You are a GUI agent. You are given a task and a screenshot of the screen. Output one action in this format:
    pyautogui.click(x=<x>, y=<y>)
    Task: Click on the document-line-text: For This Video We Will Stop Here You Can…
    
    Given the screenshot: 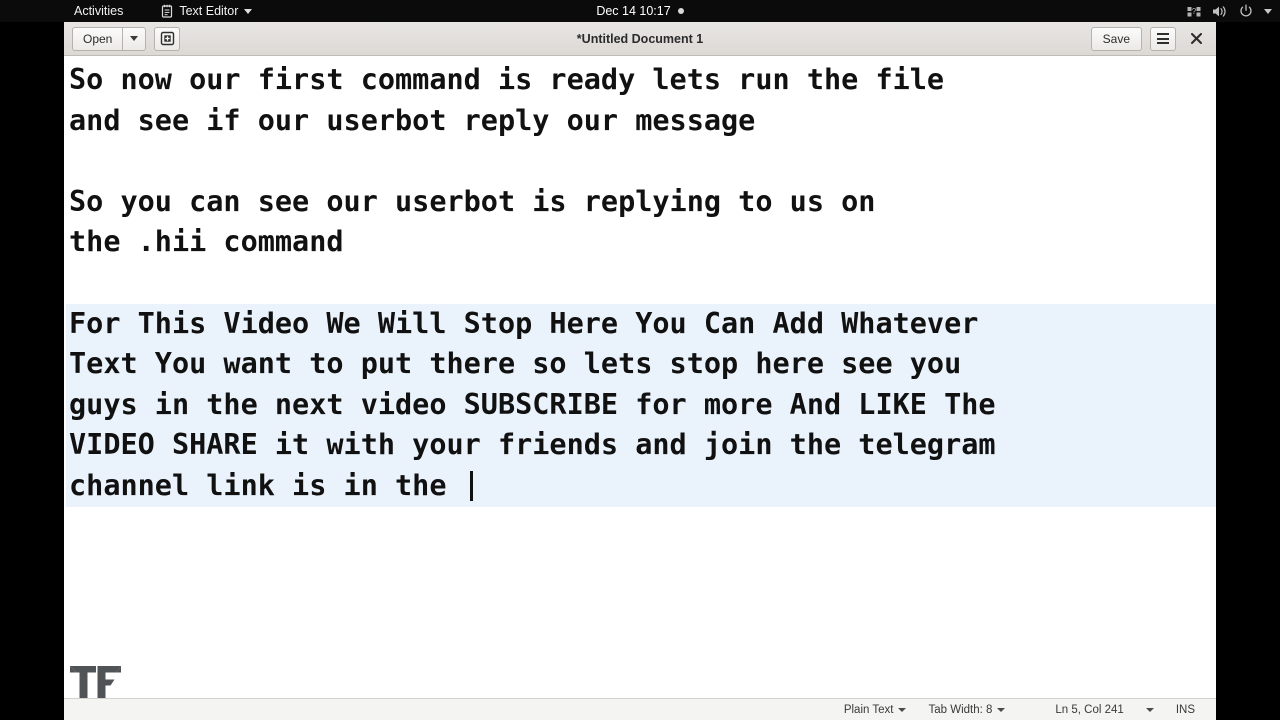 What is the action you would take?
    pyautogui.click(x=524, y=323)
    